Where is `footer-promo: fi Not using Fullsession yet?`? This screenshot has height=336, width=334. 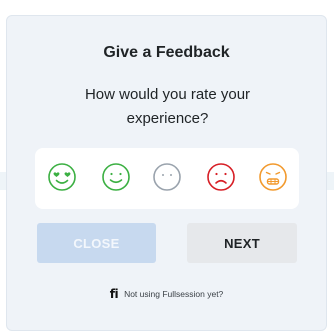 footer-promo: fi Not using Fullsession yet? is located at coordinates (166, 294).